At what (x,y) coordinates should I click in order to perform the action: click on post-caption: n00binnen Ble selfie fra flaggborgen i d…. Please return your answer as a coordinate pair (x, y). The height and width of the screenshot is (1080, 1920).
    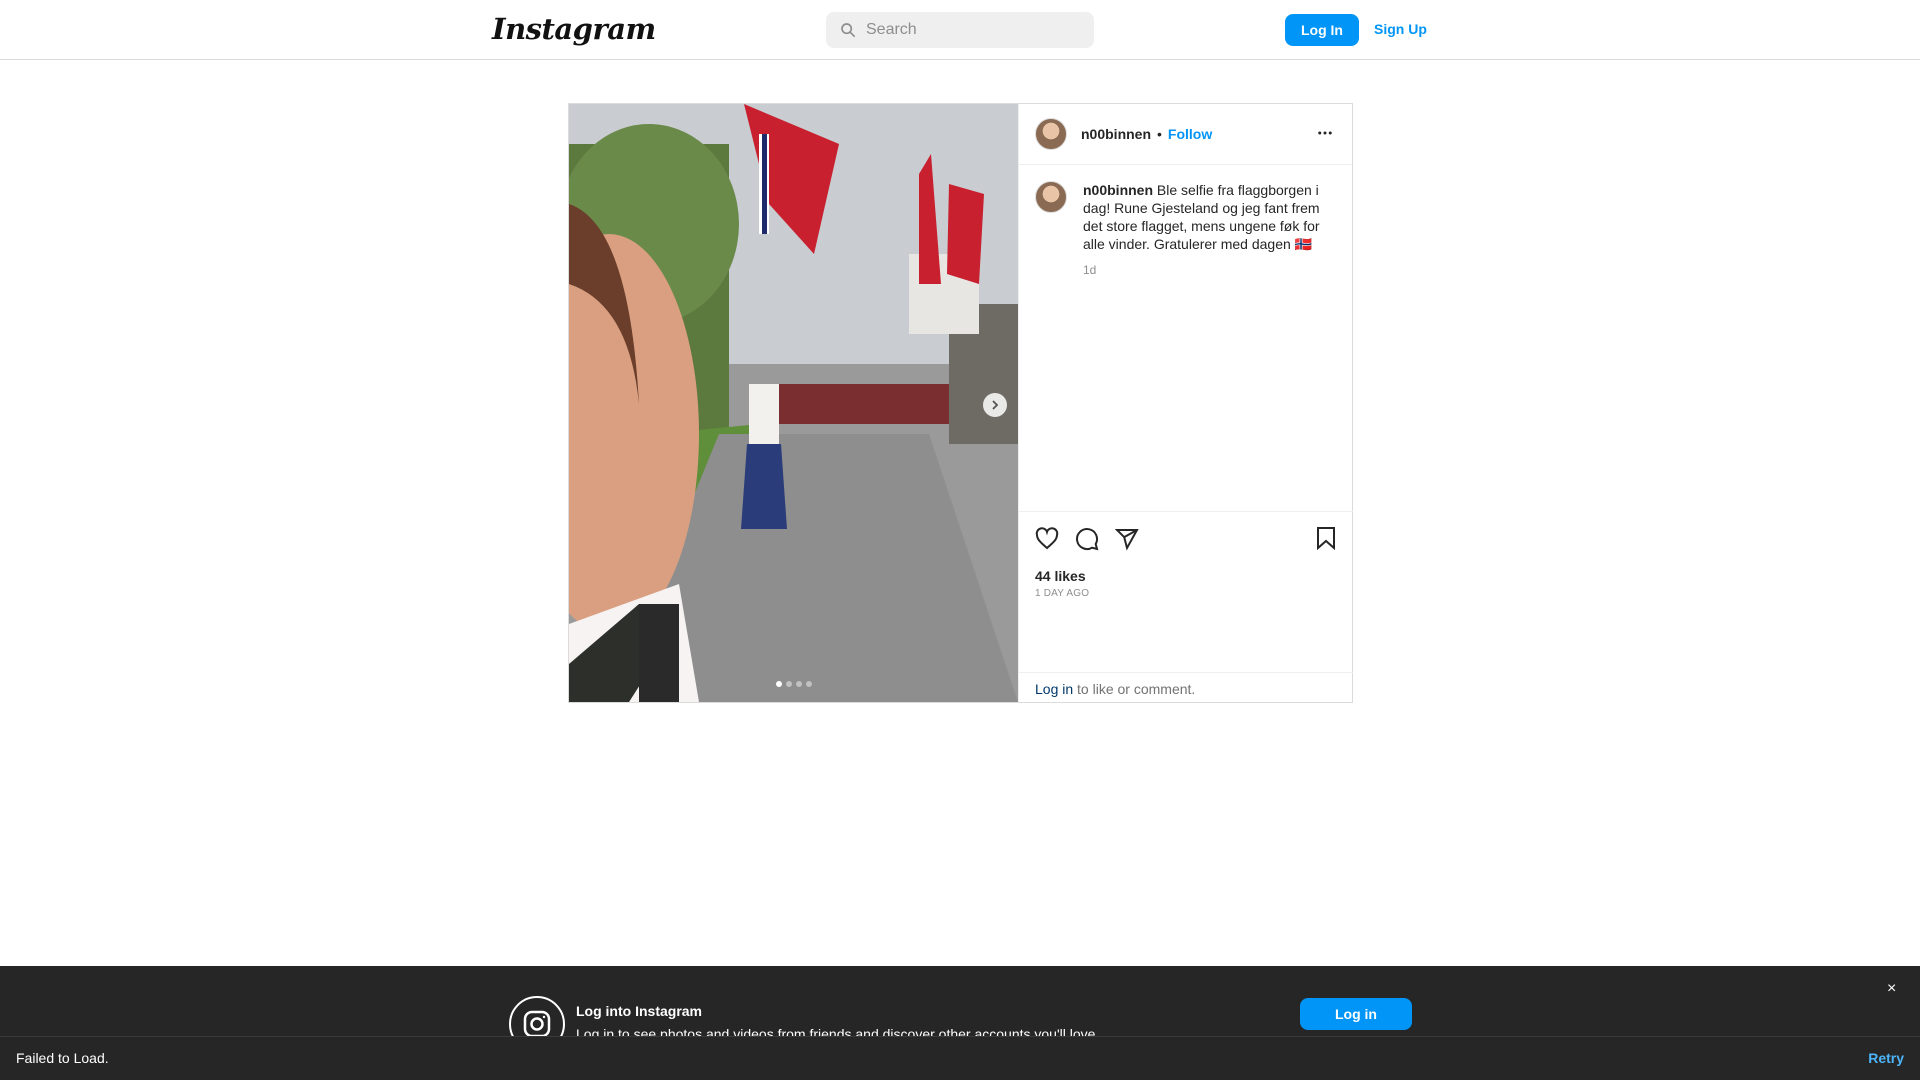
    Looking at the image, I should click on (1185, 222).